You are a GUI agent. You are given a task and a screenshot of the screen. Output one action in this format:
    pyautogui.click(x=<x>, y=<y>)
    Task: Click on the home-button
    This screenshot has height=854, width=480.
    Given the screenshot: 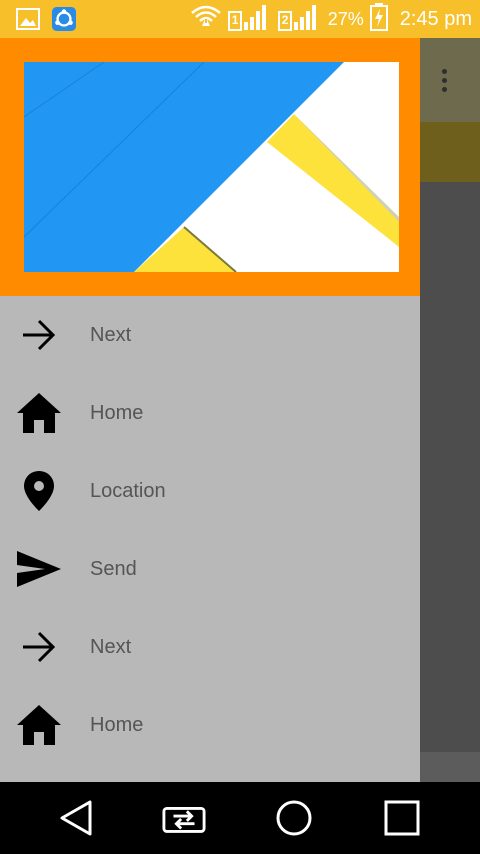 What is the action you would take?
    pyautogui.click(x=294, y=818)
    